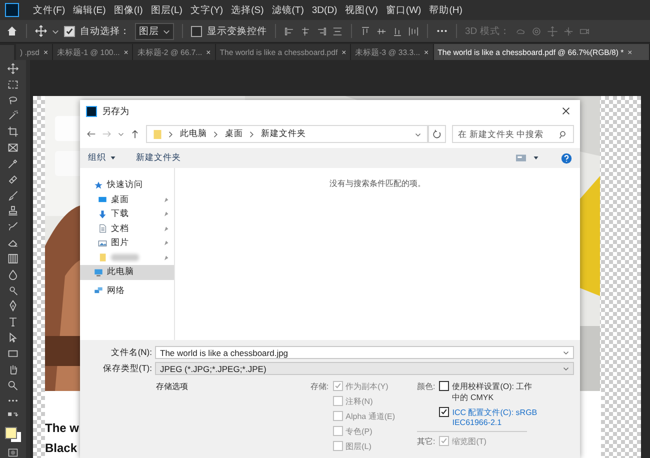 The image size is (650, 458). I want to click on ps-logo-icon, so click(91, 111).